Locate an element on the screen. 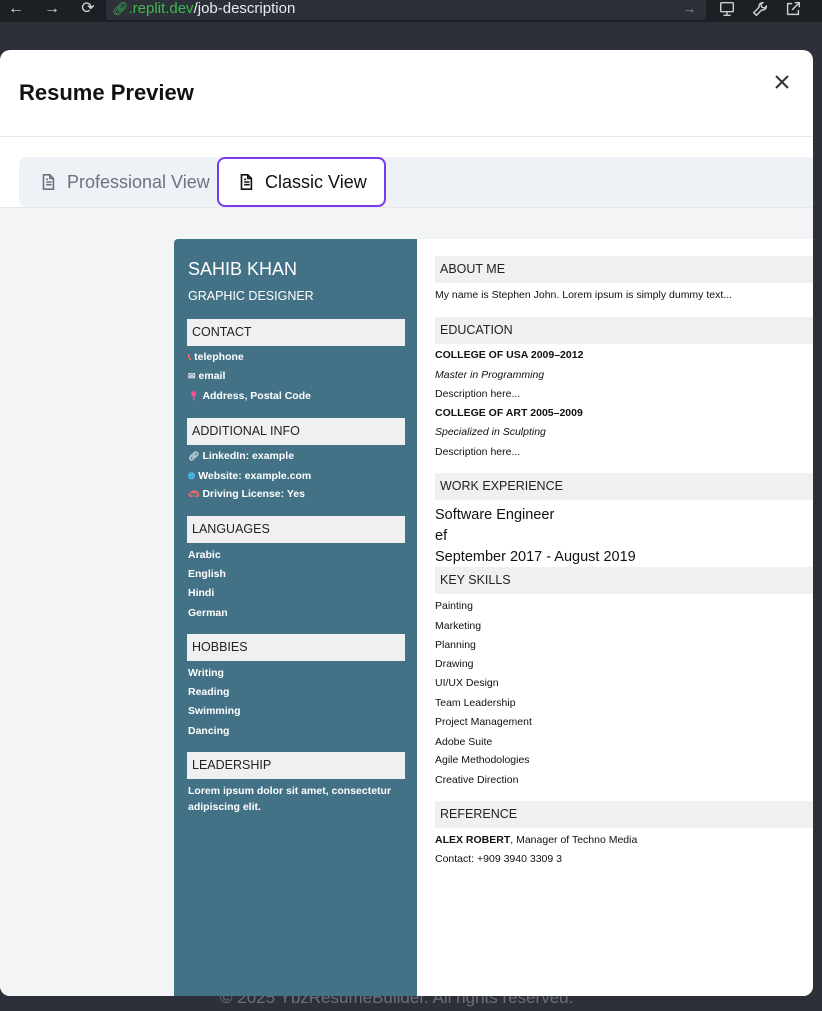 Image resolution: width=822 pixels, height=1011 pixels. skill-item: Marketing is located at coordinates (458, 626).